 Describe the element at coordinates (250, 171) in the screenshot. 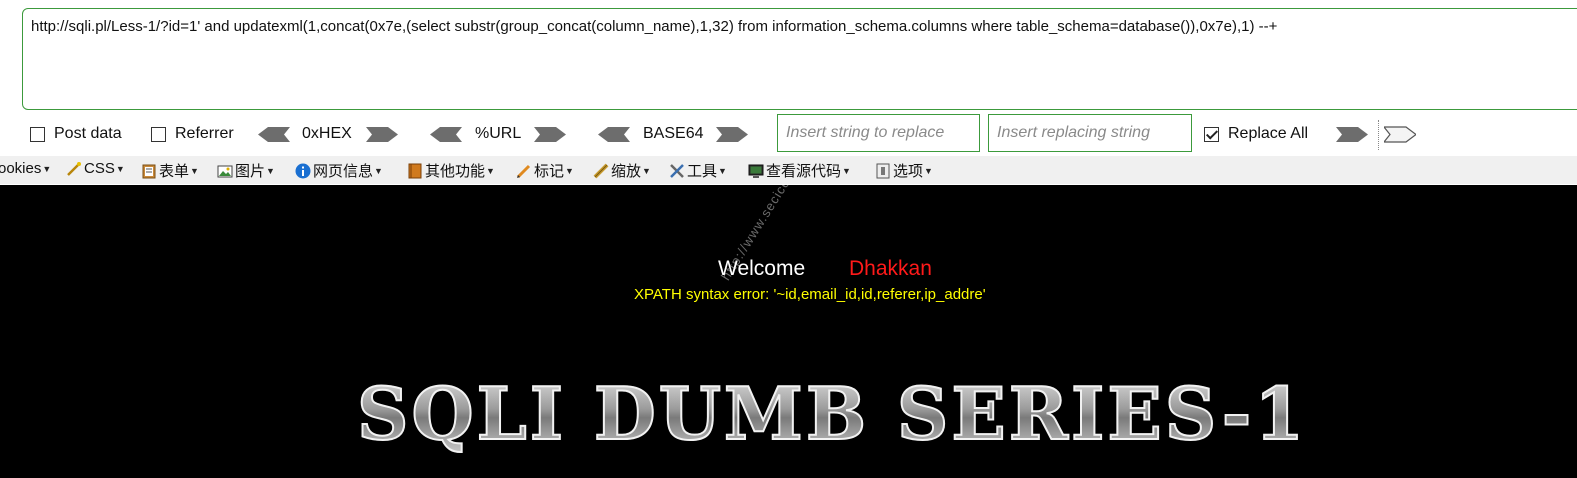

I see `menu-images-label: 图片` at that location.